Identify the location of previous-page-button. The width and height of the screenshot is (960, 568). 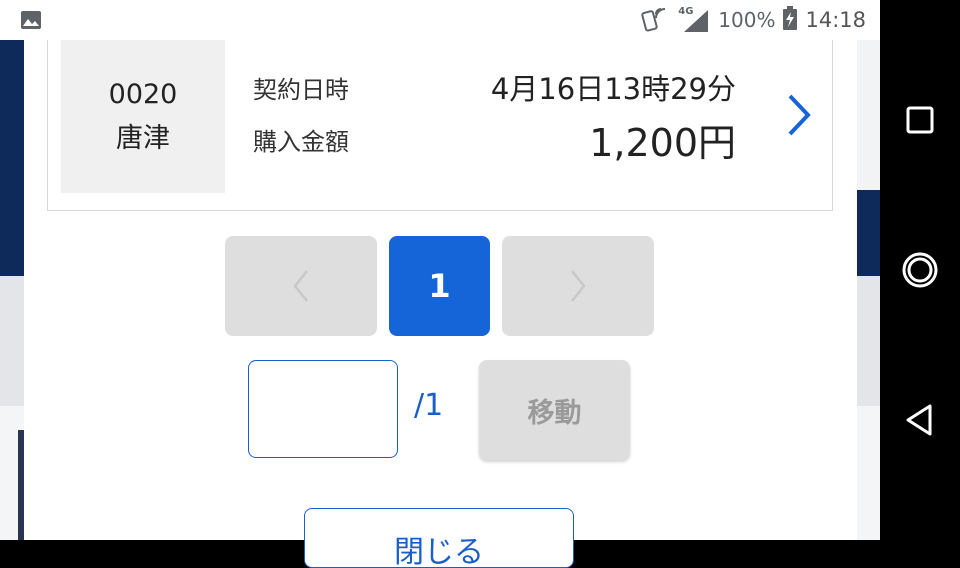
(301, 286).